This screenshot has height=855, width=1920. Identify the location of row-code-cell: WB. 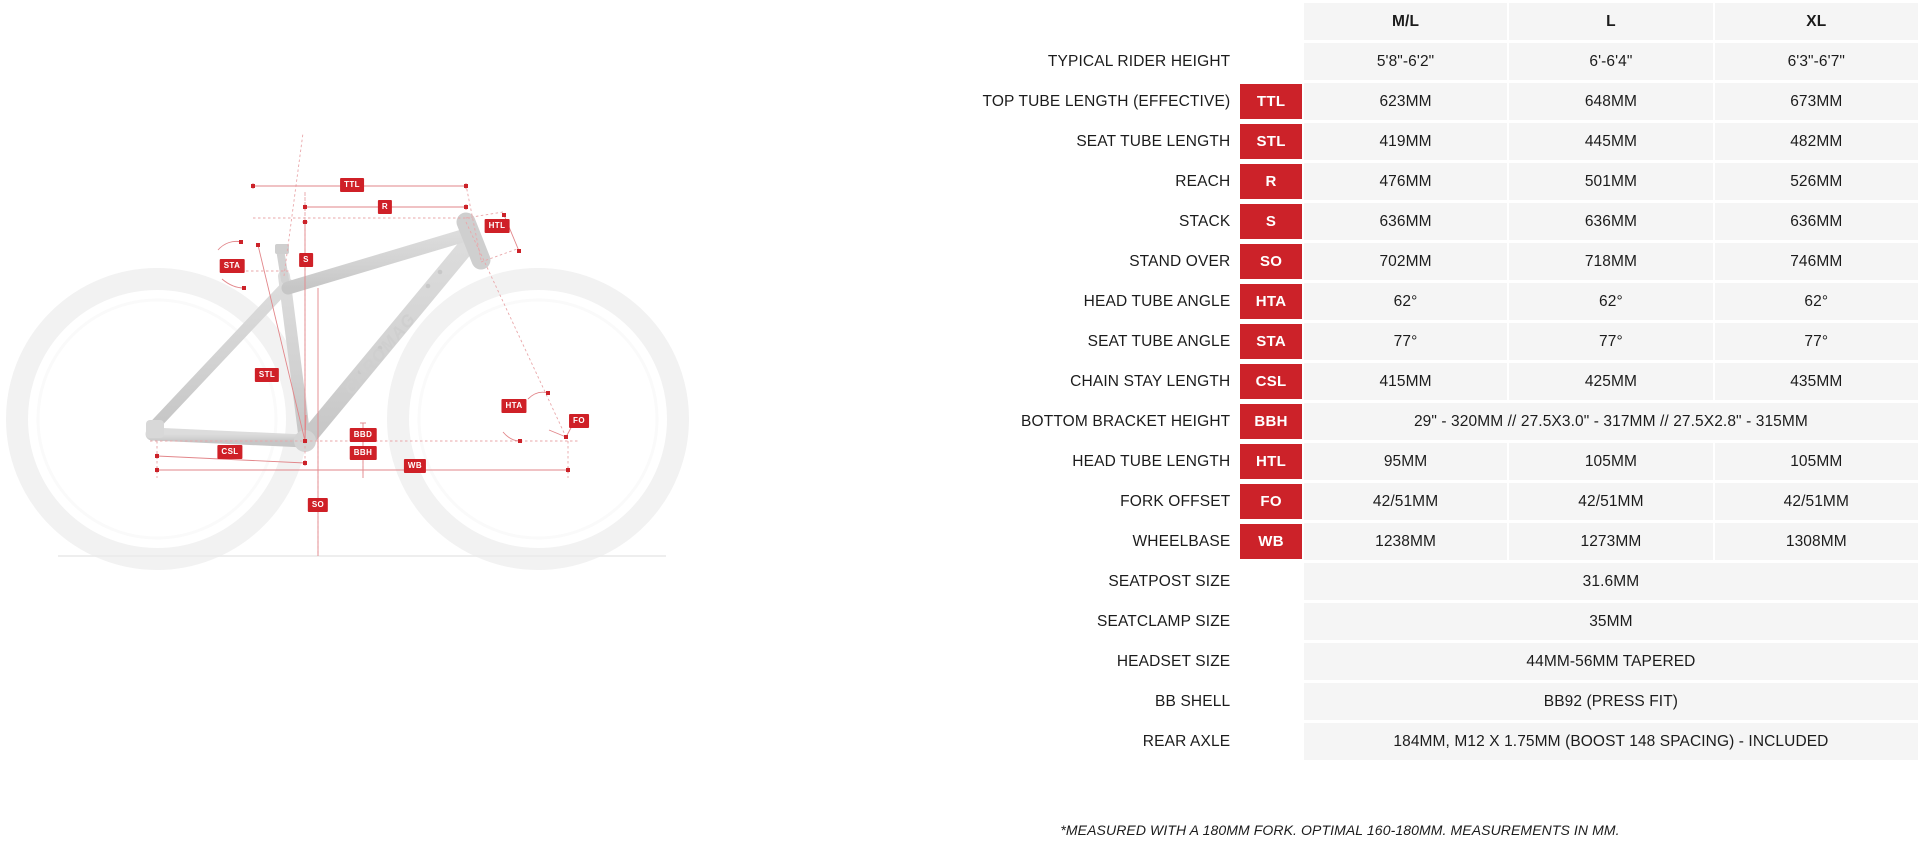
(1271, 541).